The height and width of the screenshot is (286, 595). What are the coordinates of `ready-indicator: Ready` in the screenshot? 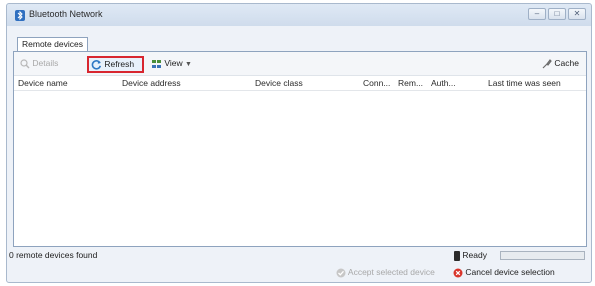 It's located at (470, 255).